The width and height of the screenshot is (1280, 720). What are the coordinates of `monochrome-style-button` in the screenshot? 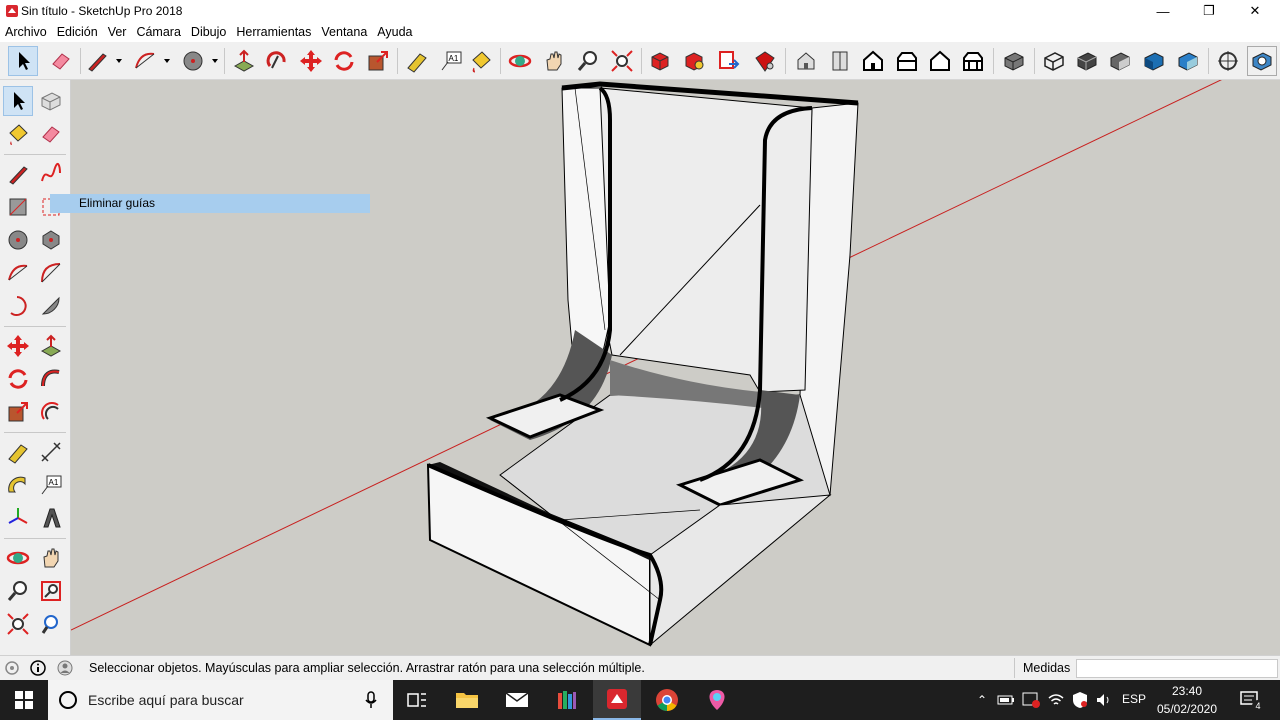 It's located at (1188, 61).